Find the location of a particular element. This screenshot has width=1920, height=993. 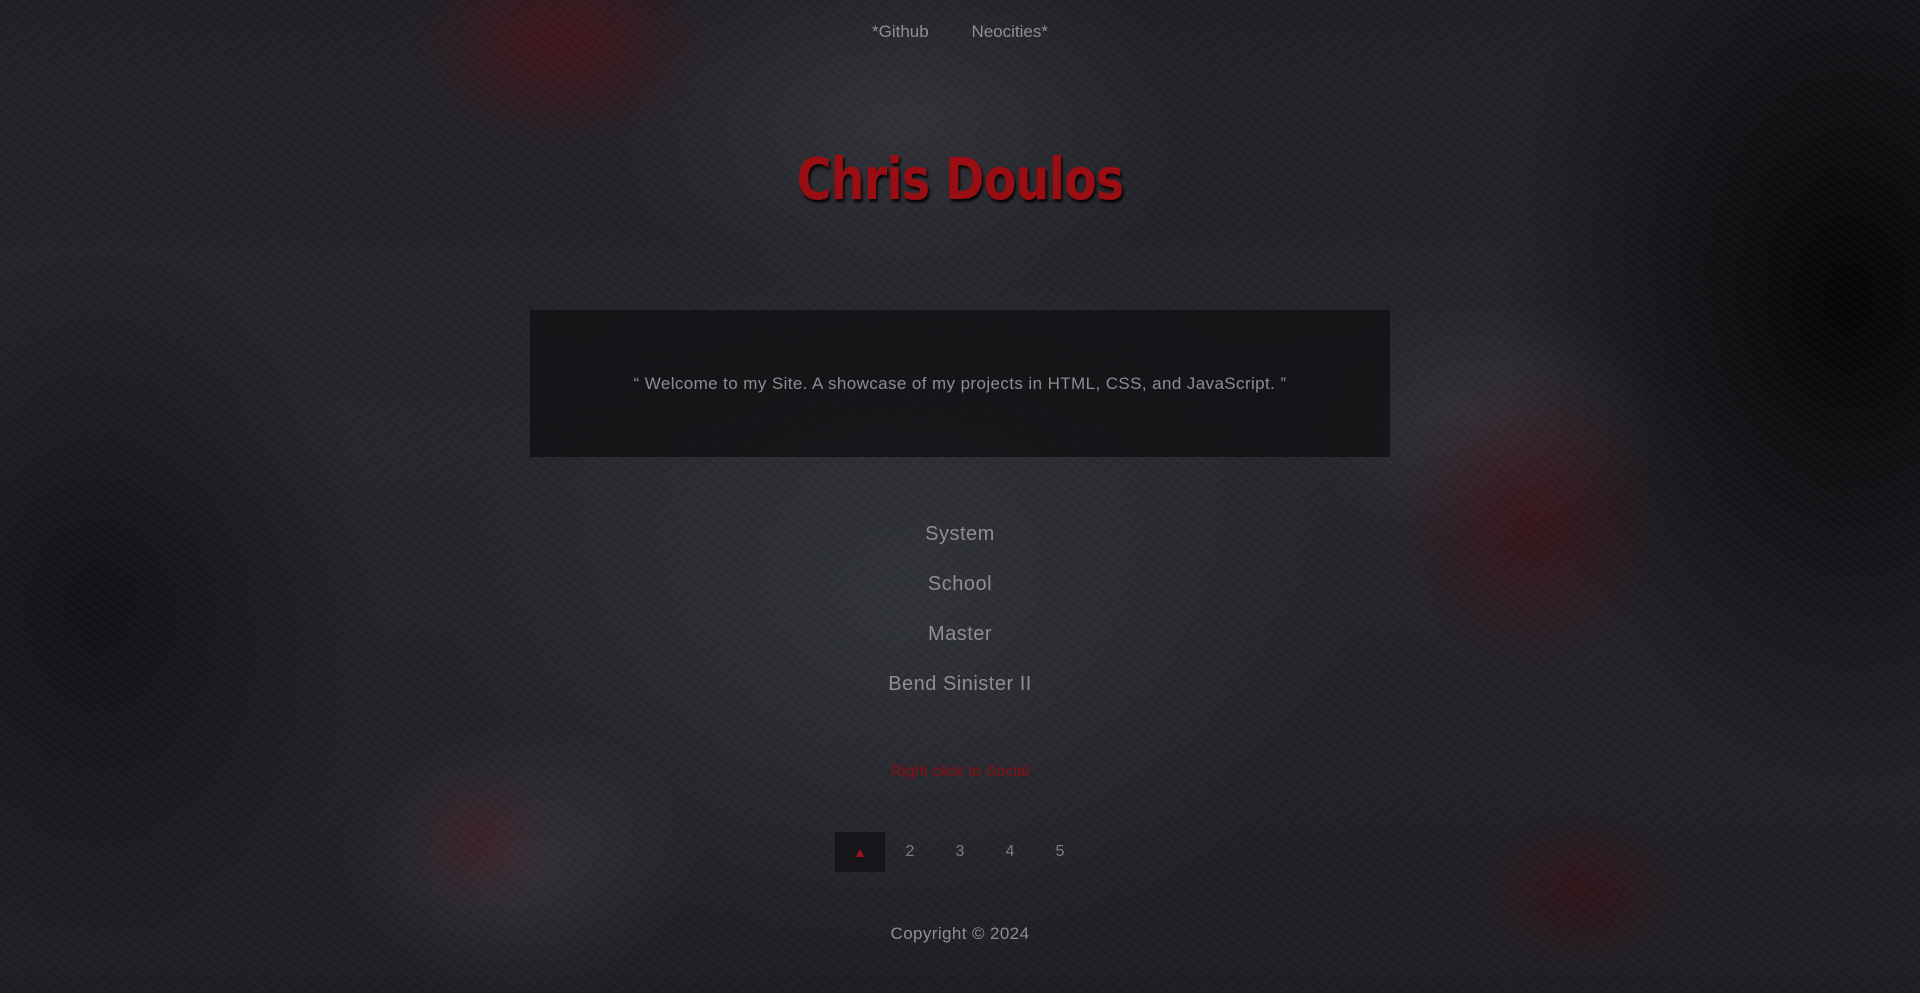

neocities-link: Neocities* is located at coordinates (1009, 32).